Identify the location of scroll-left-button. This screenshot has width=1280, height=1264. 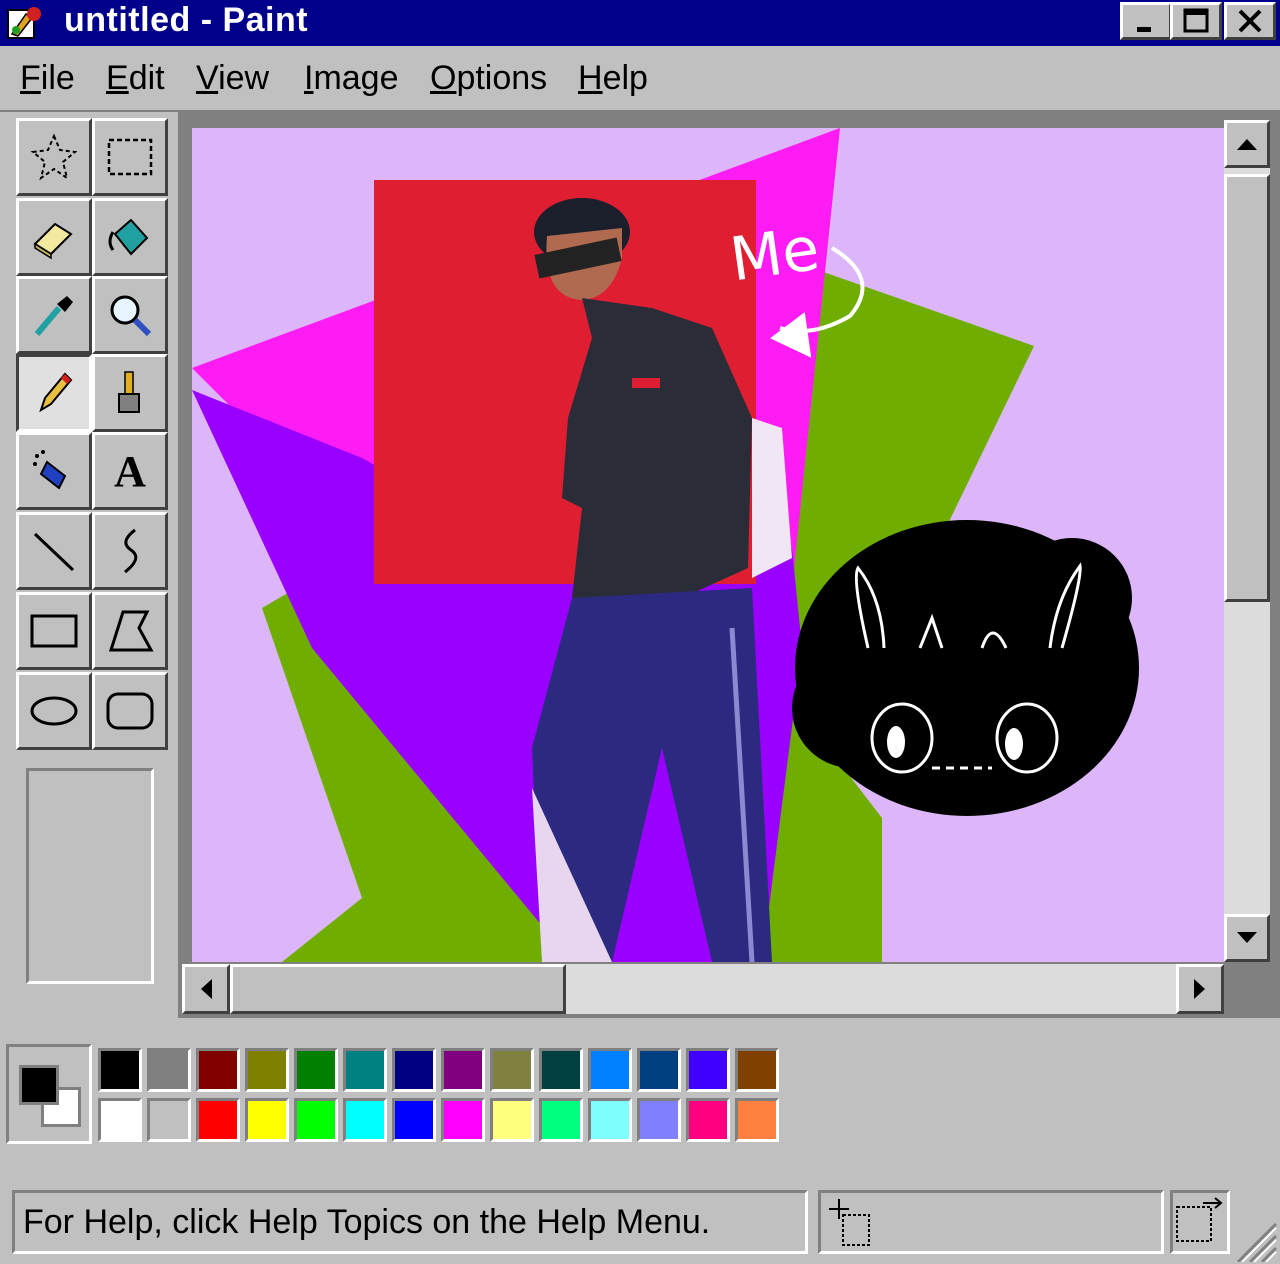
(206, 989).